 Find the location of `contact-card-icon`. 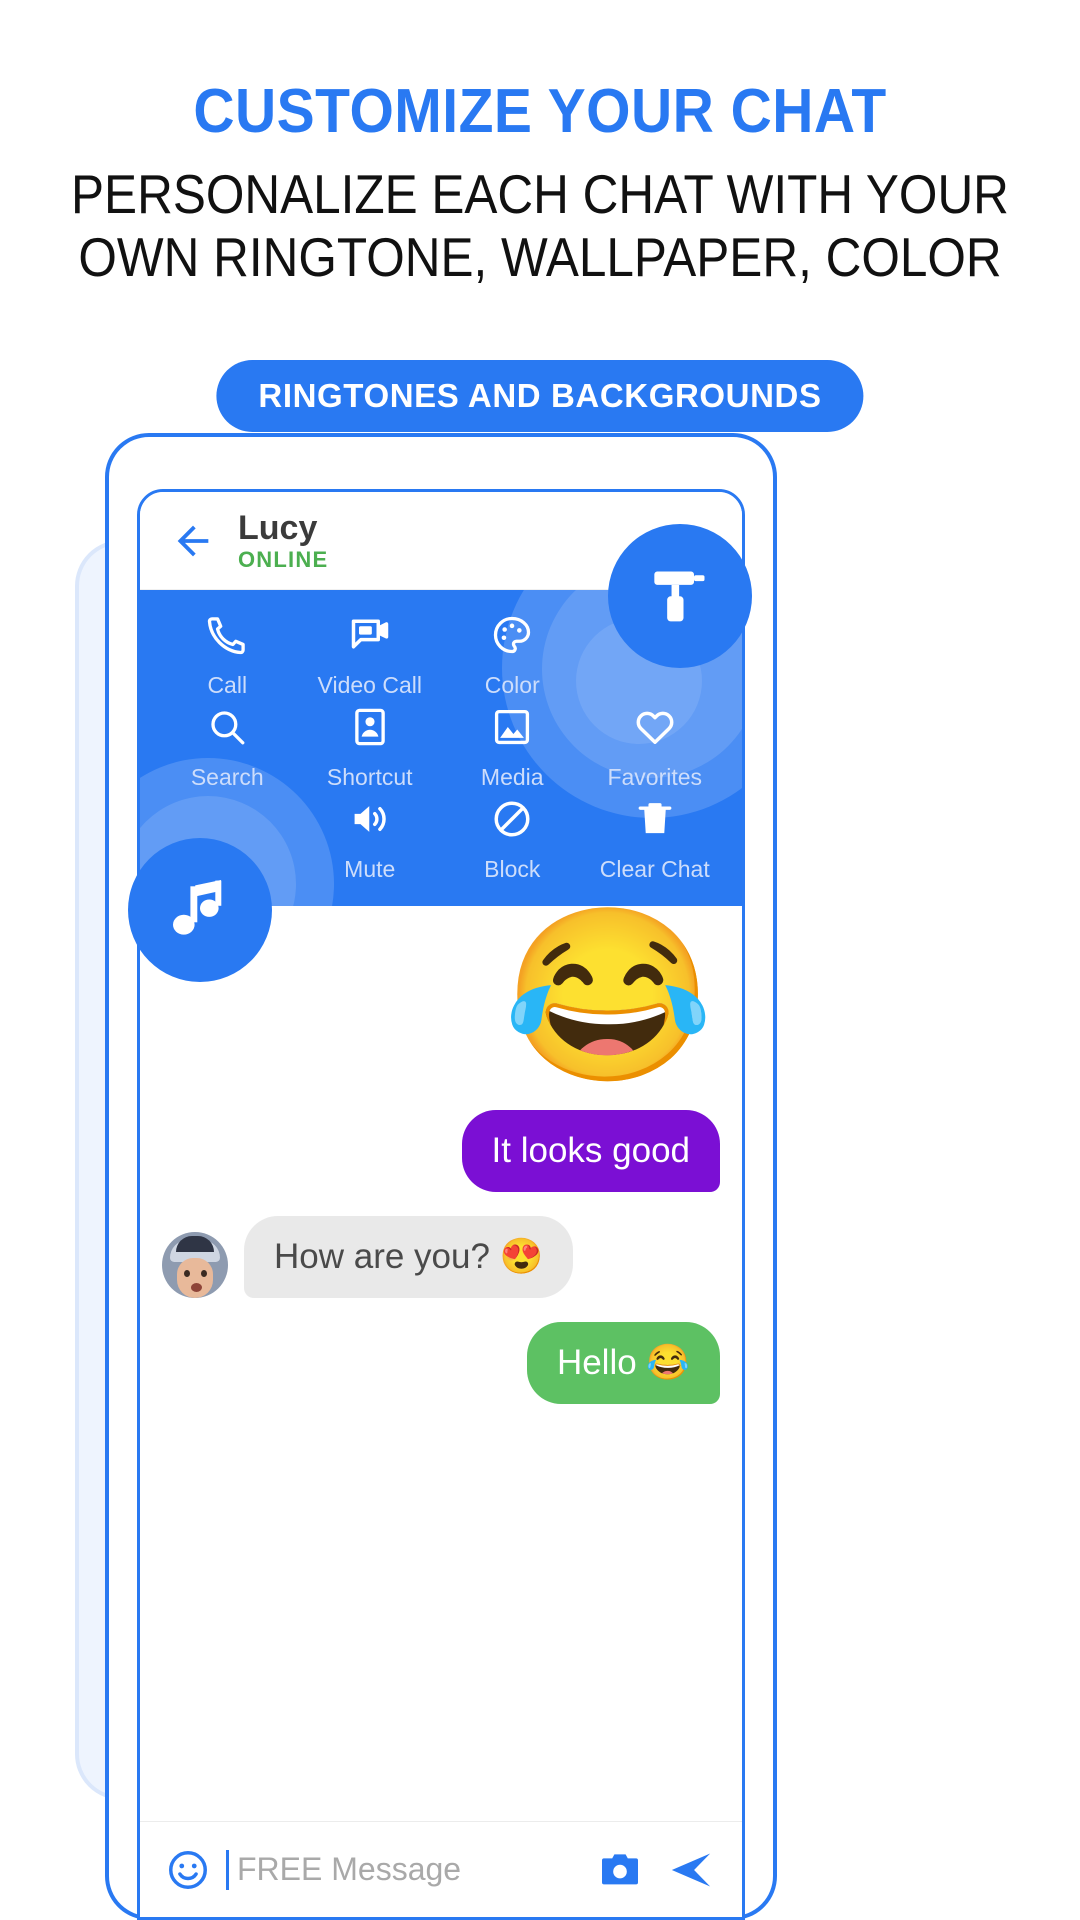

contact-card-icon is located at coordinates (370, 727).